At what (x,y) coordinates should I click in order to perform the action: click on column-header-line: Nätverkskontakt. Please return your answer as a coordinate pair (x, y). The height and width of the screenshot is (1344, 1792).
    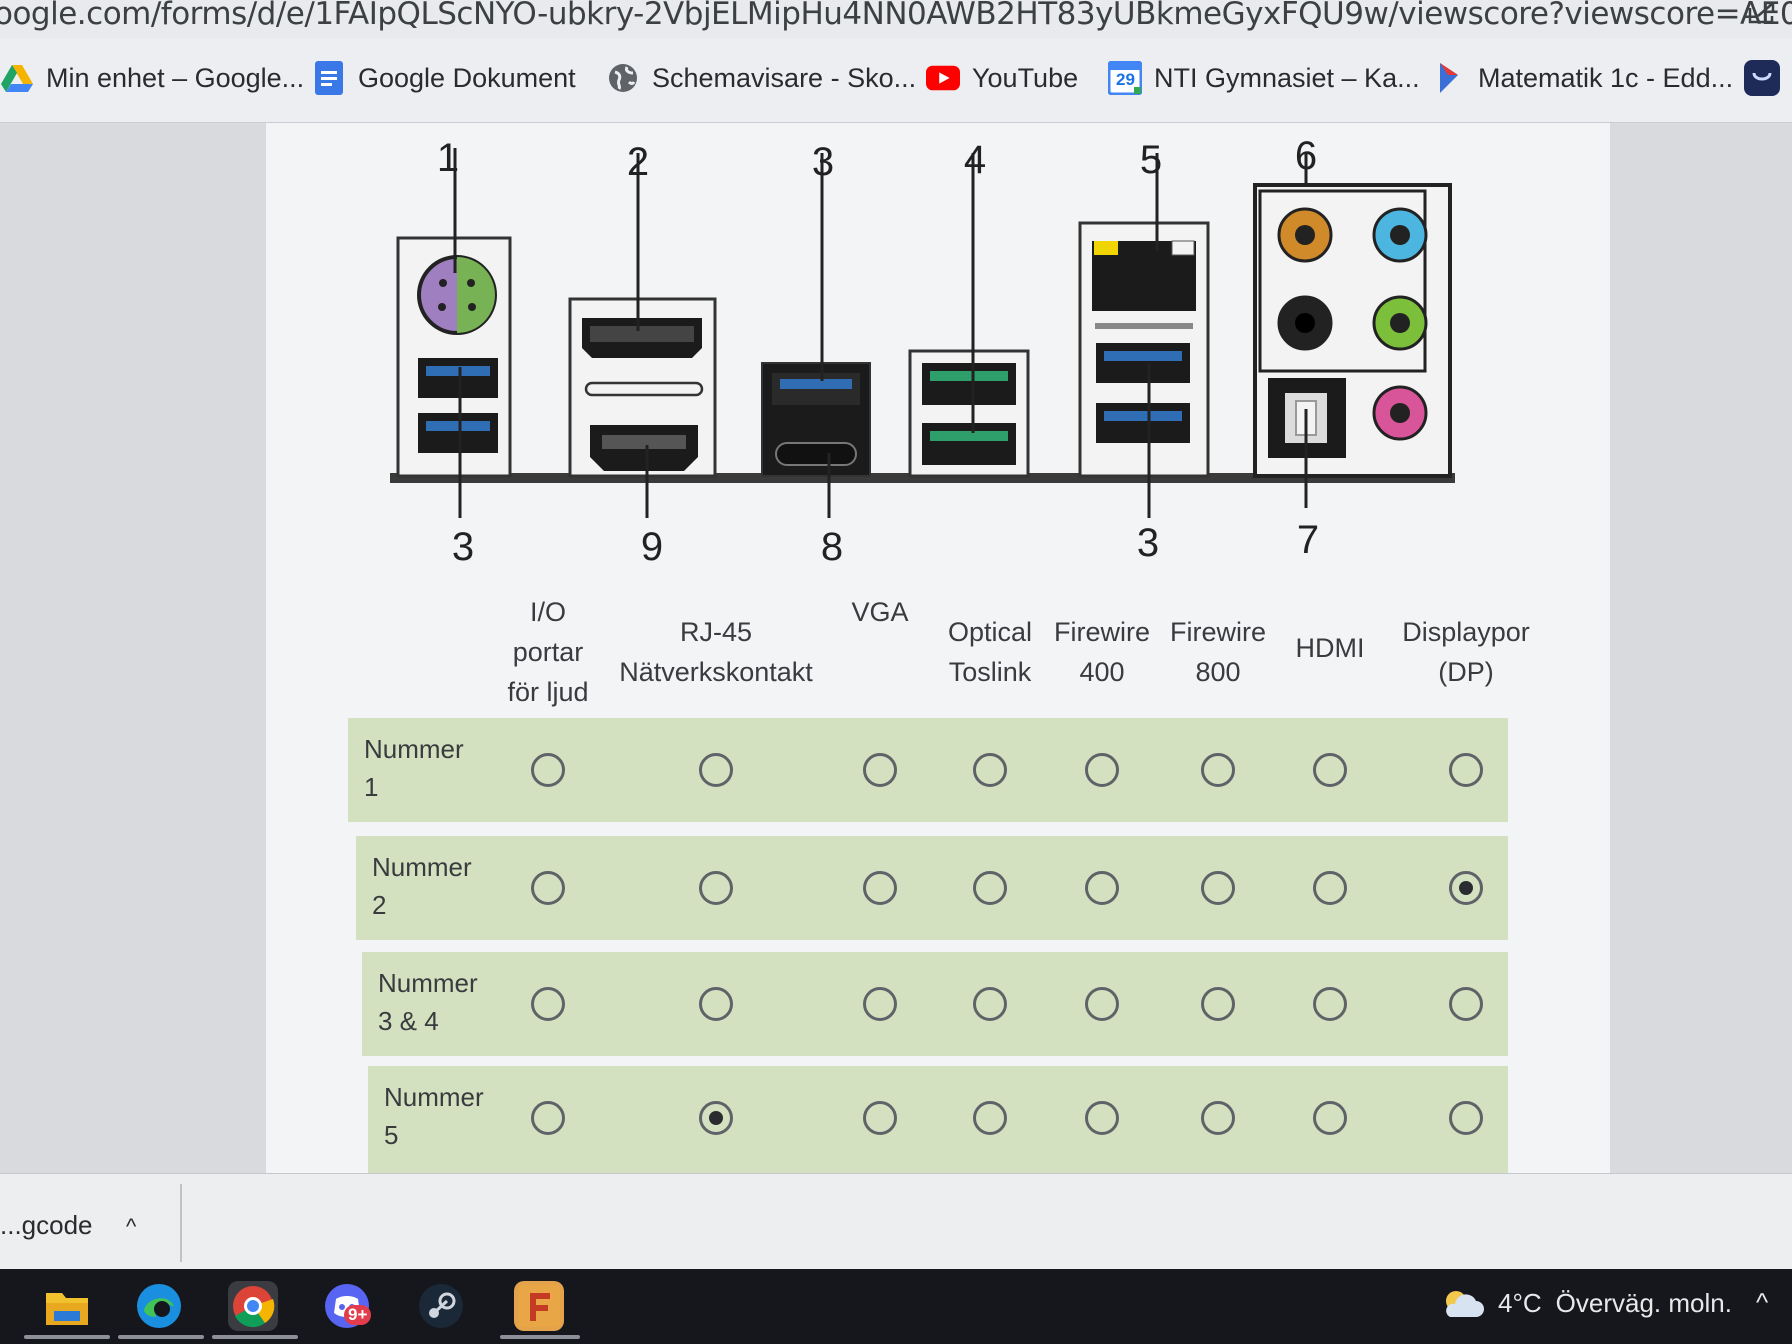
    Looking at the image, I should click on (716, 672).